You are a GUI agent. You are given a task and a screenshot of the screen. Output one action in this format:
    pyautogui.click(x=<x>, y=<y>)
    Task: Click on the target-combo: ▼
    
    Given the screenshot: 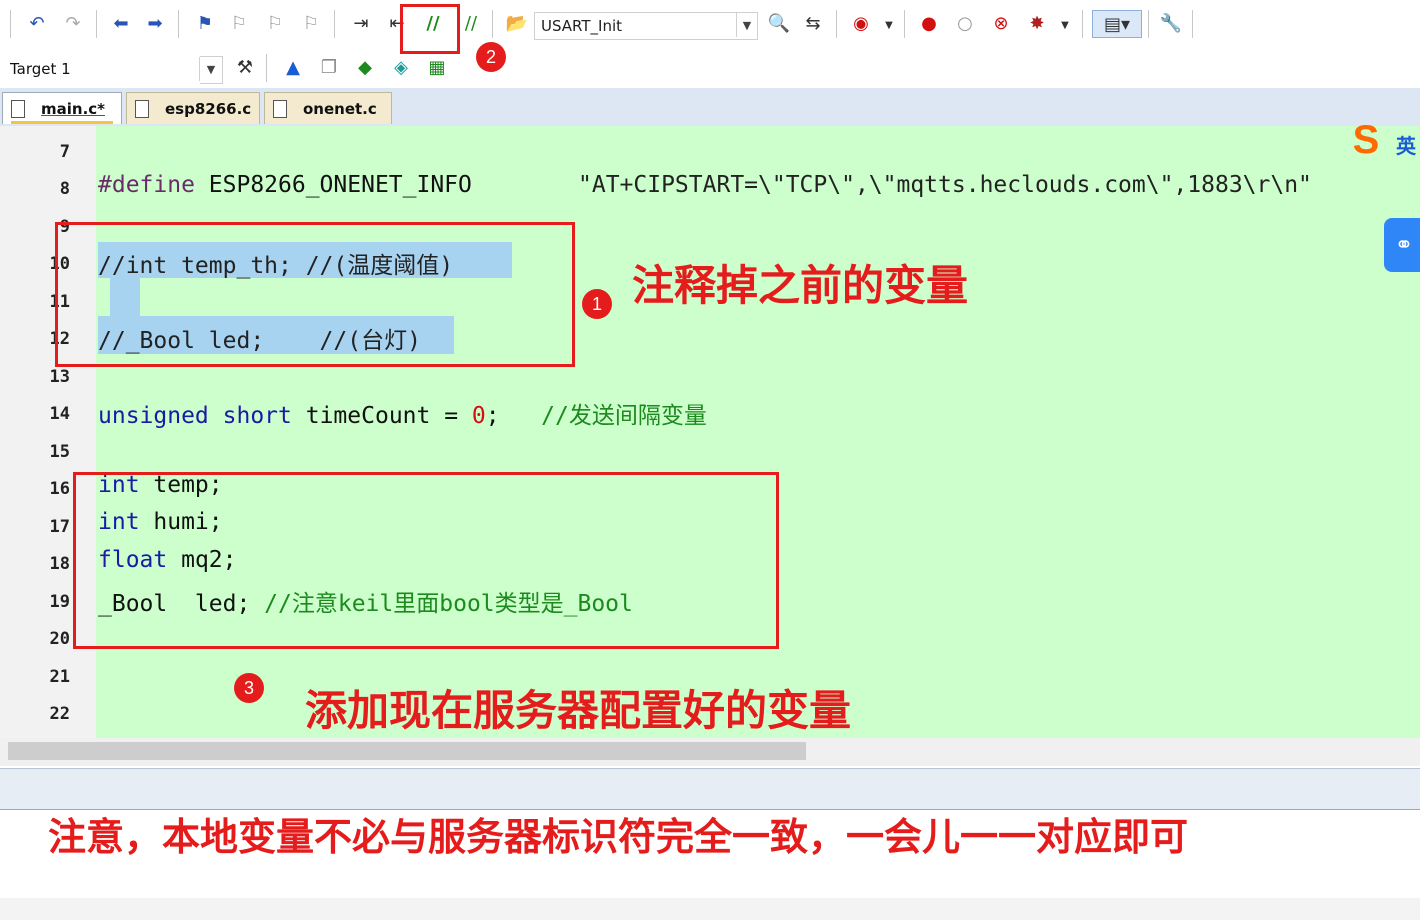 What is the action you would take?
    pyautogui.click(x=211, y=70)
    